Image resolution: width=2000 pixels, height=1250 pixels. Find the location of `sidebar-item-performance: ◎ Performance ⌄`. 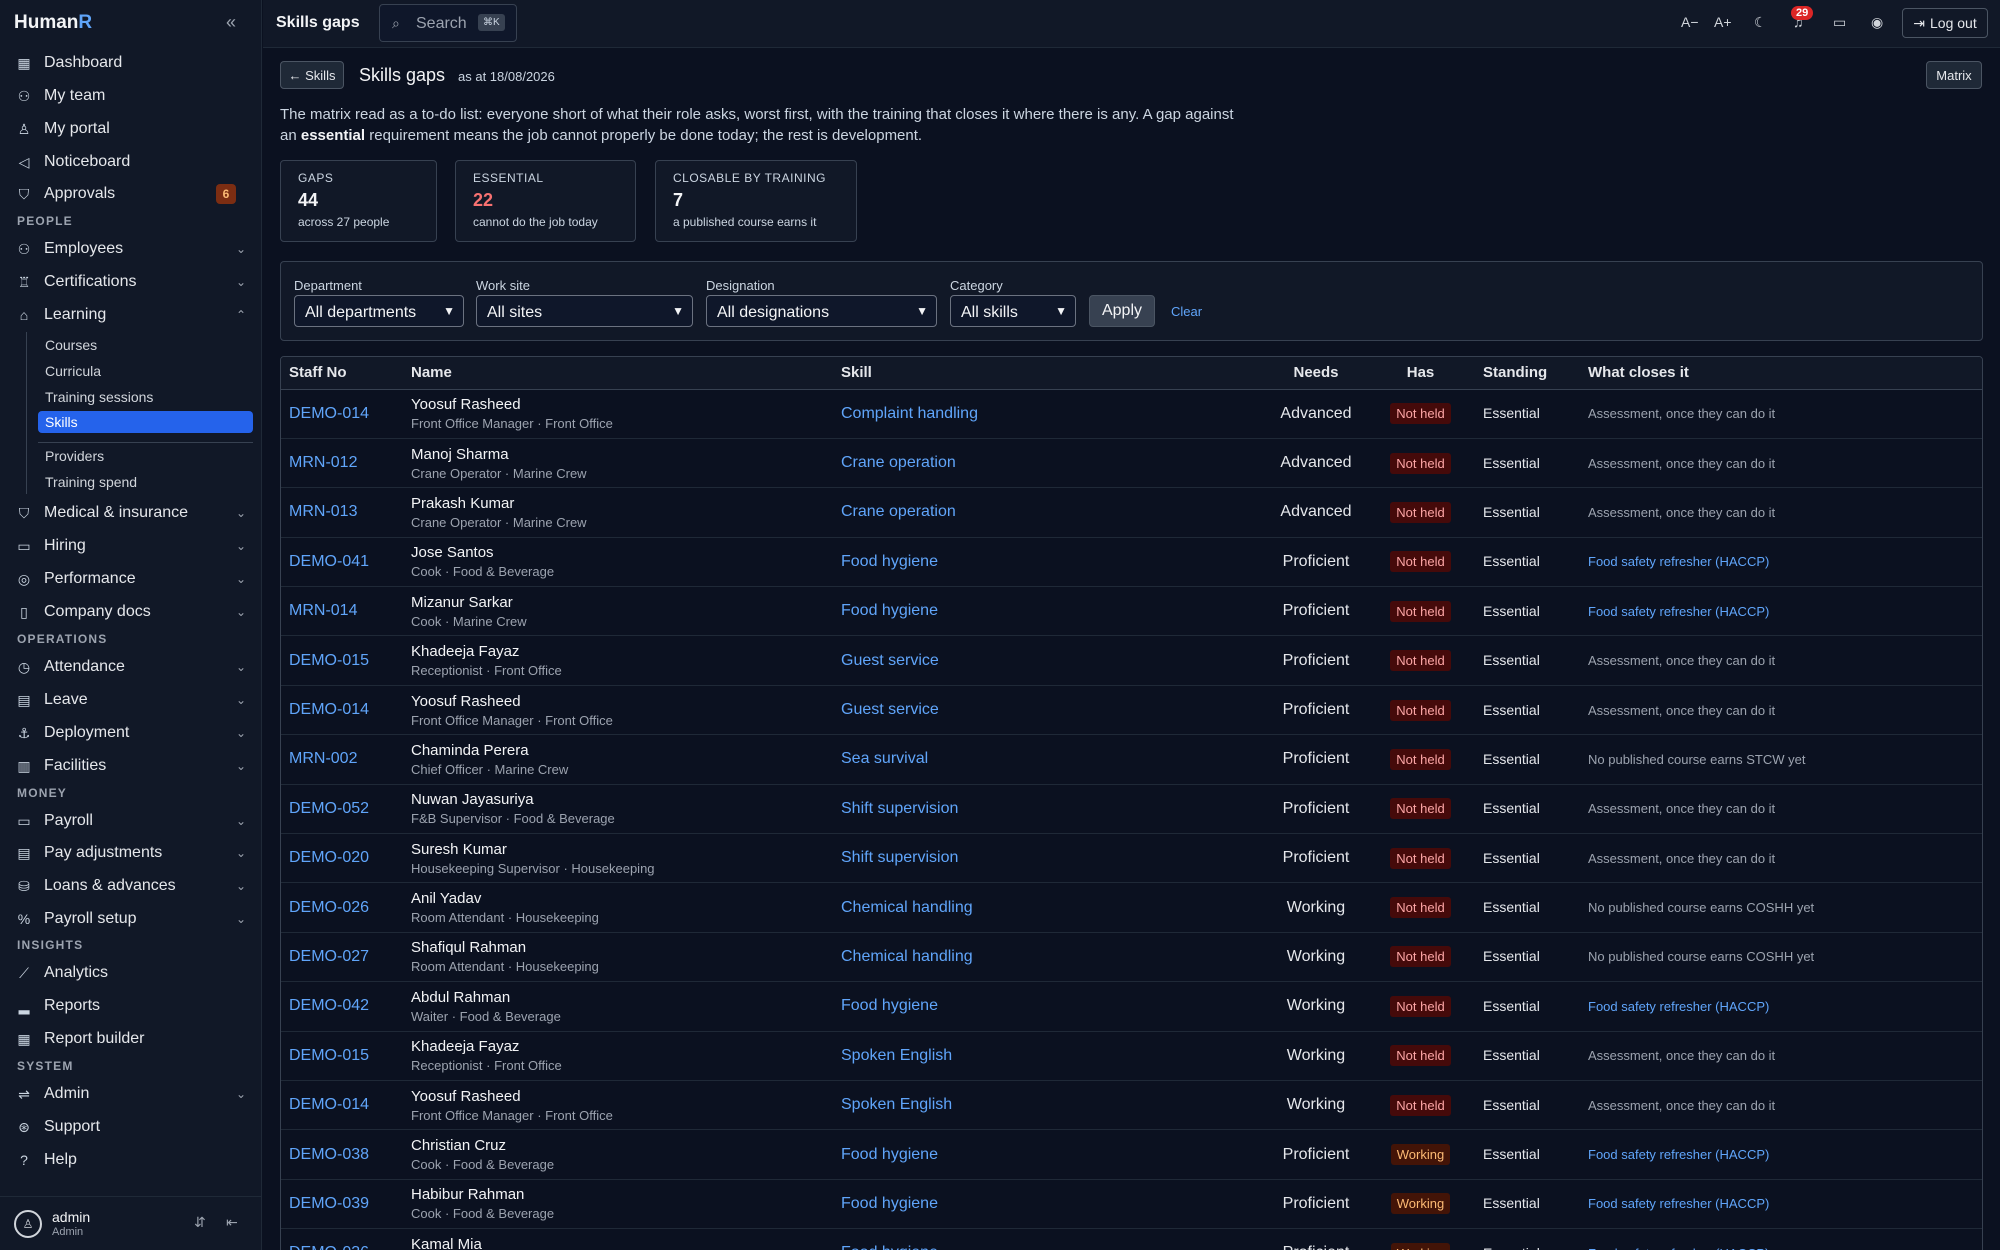

sidebar-item-performance: ◎ Performance ⌄ is located at coordinates (132, 579).